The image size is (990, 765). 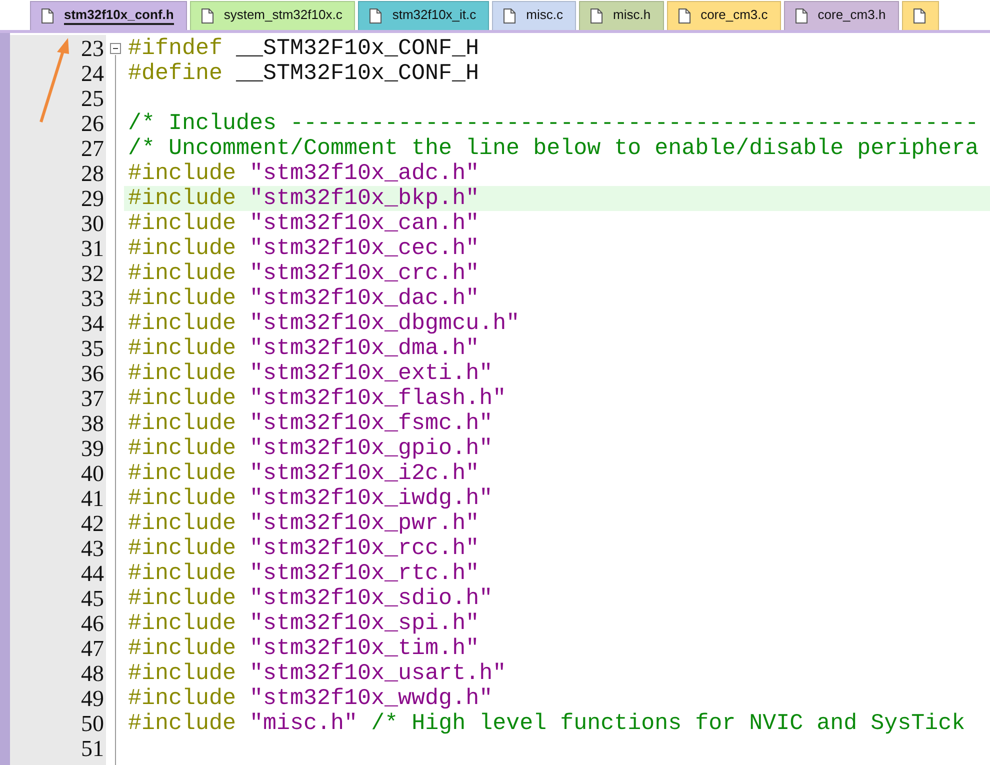 What do you see at coordinates (92, 498) in the screenshot?
I see `line-number: 41` at bounding box center [92, 498].